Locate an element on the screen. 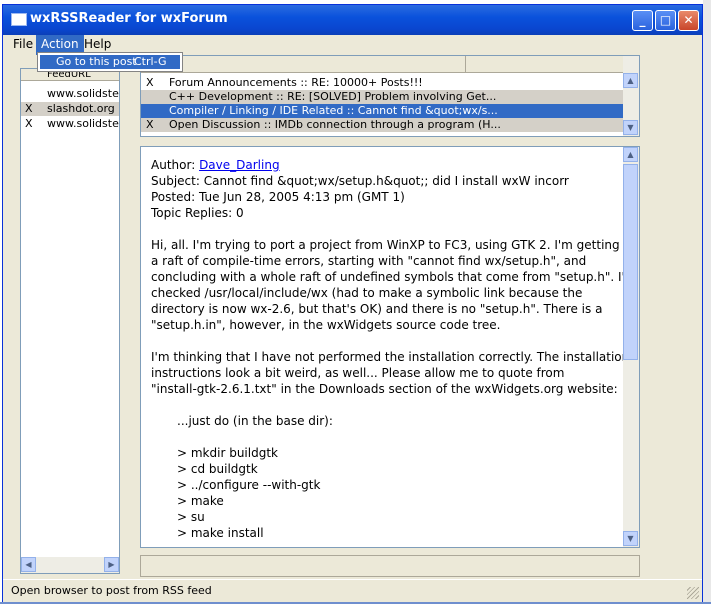 This screenshot has width=711, height=604. menu-file: File is located at coordinates (23, 45).